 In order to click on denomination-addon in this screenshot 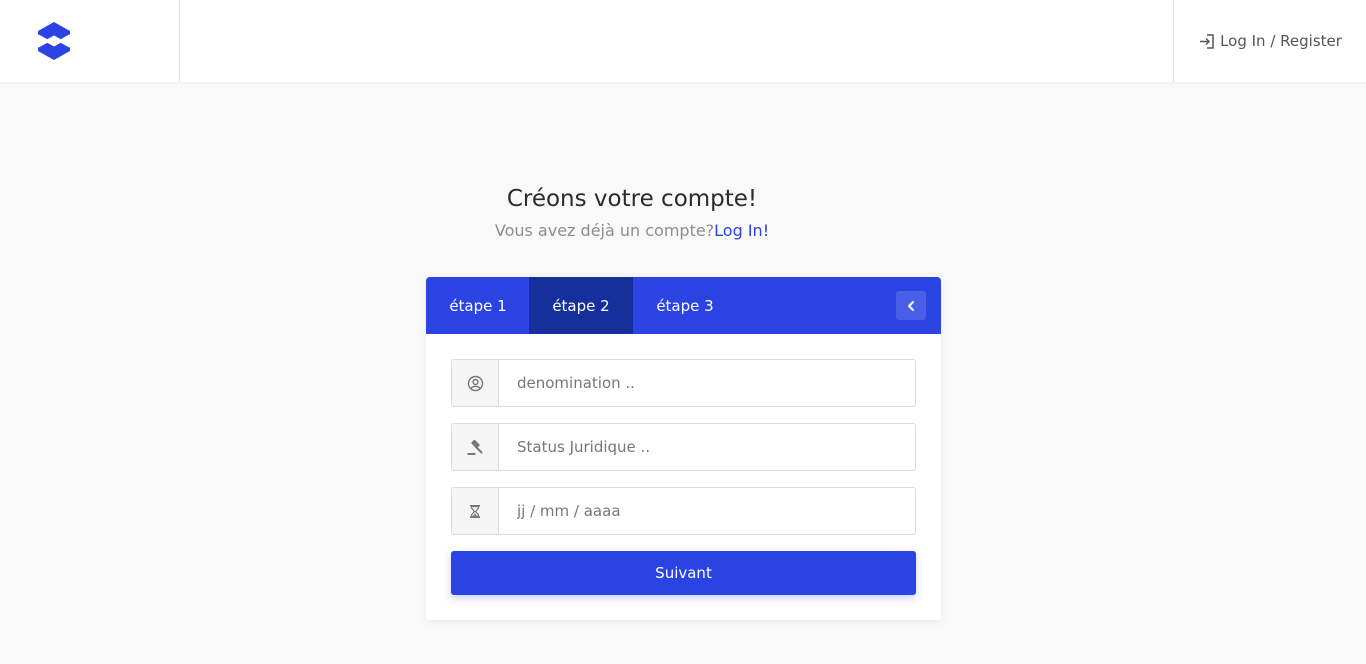, I will do `click(475, 383)`.